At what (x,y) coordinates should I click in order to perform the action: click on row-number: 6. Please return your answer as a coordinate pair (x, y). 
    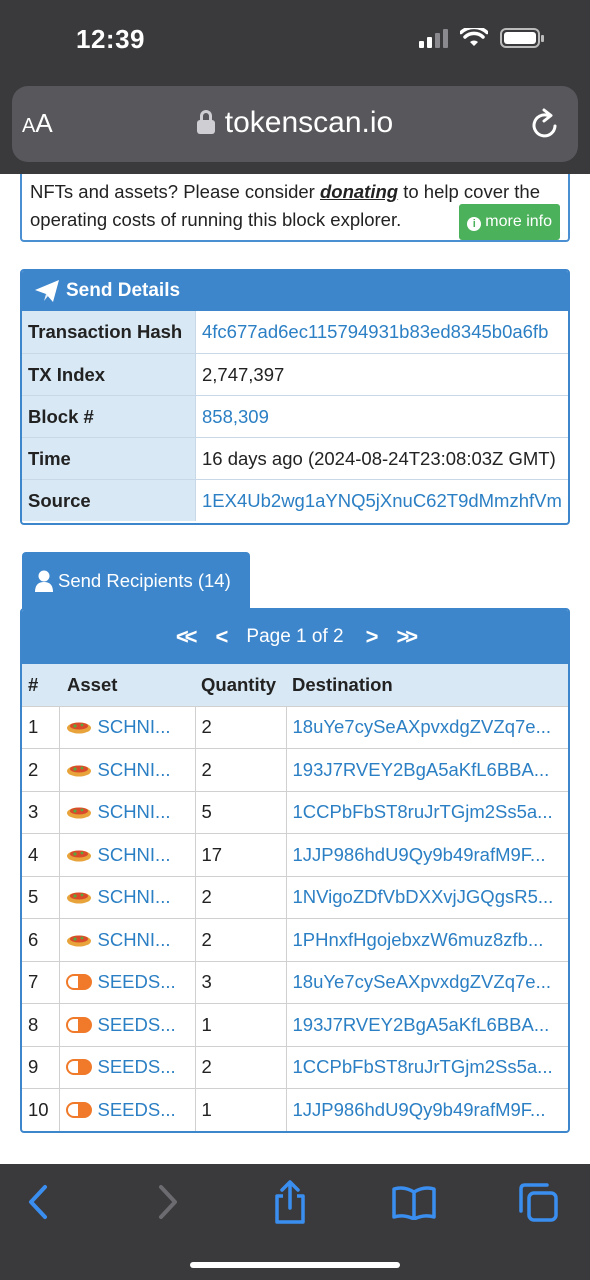
    Looking at the image, I should click on (40, 939).